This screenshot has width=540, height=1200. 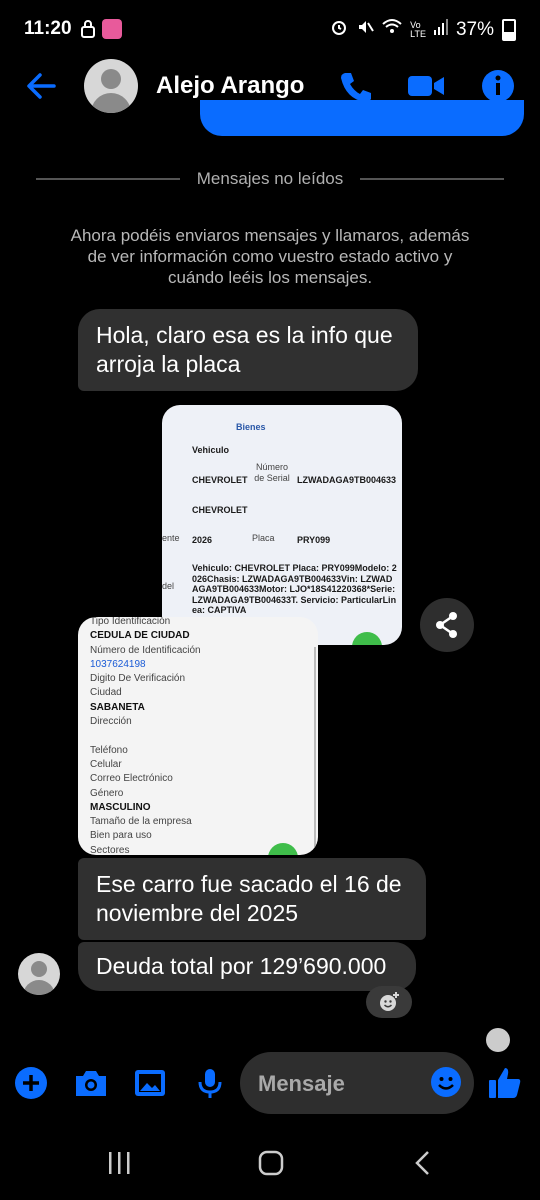 What do you see at coordinates (315, 747) in the screenshot?
I see `card-scrollbar` at bounding box center [315, 747].